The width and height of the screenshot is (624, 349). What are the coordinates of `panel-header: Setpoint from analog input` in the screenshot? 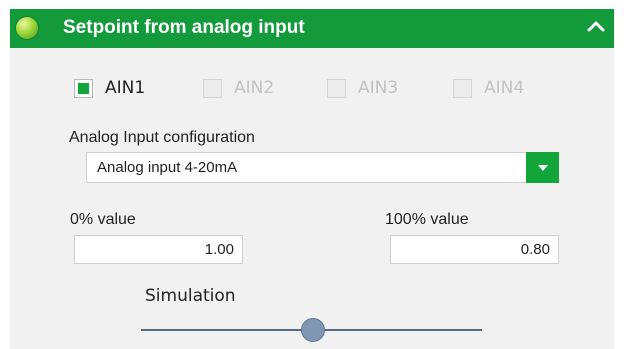 It's located at (312, 28).